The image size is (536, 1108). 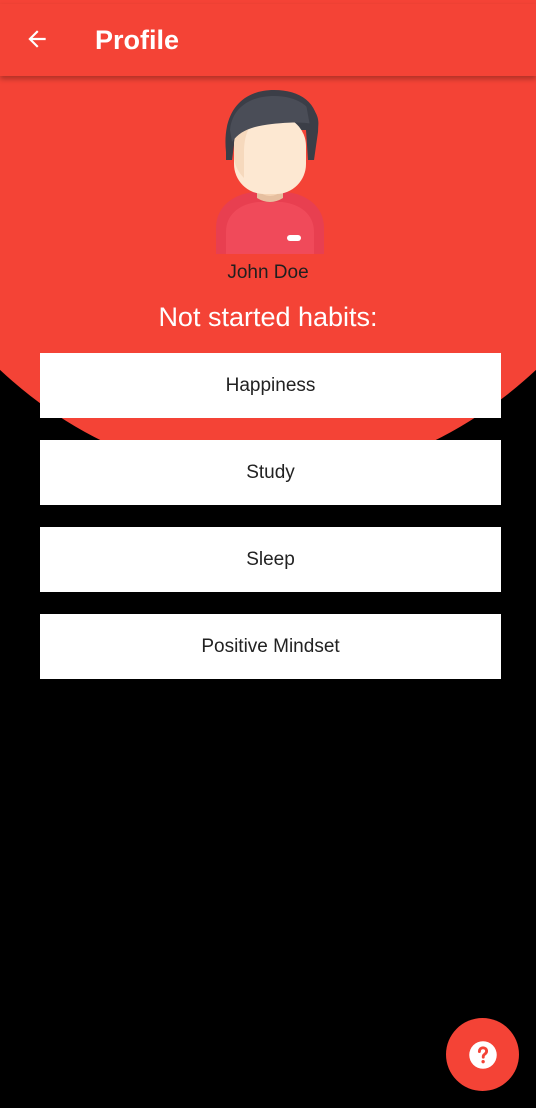 What do you see at coordinates (270, 385) in the screenshot?
I see `habit-item-happiness: Happiness` at bounding box center [270, 385].